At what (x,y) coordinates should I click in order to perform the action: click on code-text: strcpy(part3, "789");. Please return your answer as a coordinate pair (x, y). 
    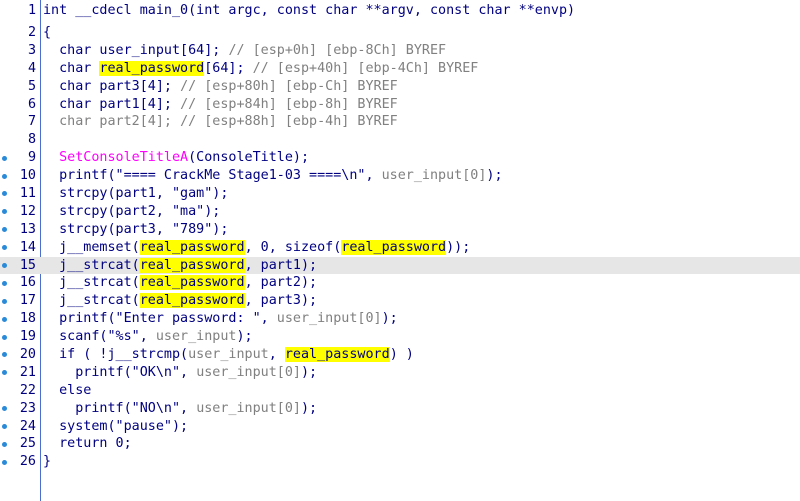
    Looking at the image, I should click on (135, 230).